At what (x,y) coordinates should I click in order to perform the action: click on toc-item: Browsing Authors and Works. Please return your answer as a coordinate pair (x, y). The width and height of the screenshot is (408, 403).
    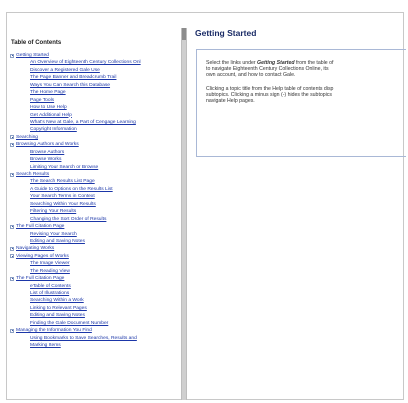
    Looking at the image, I should click on (98, 144).